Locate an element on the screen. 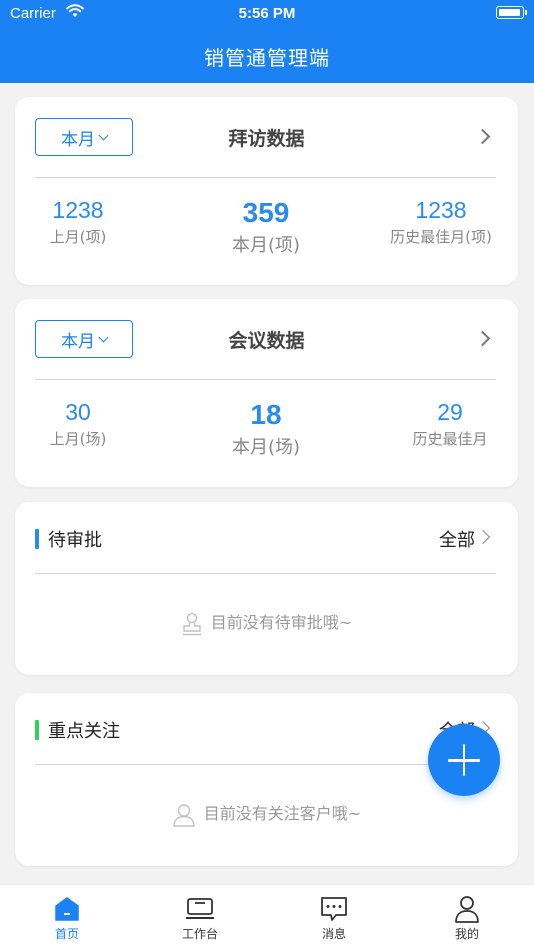 This screenshot has height=950, width=534. visit-last-month-stat: 1238 上月(项) is located at coordinates (78, 222).